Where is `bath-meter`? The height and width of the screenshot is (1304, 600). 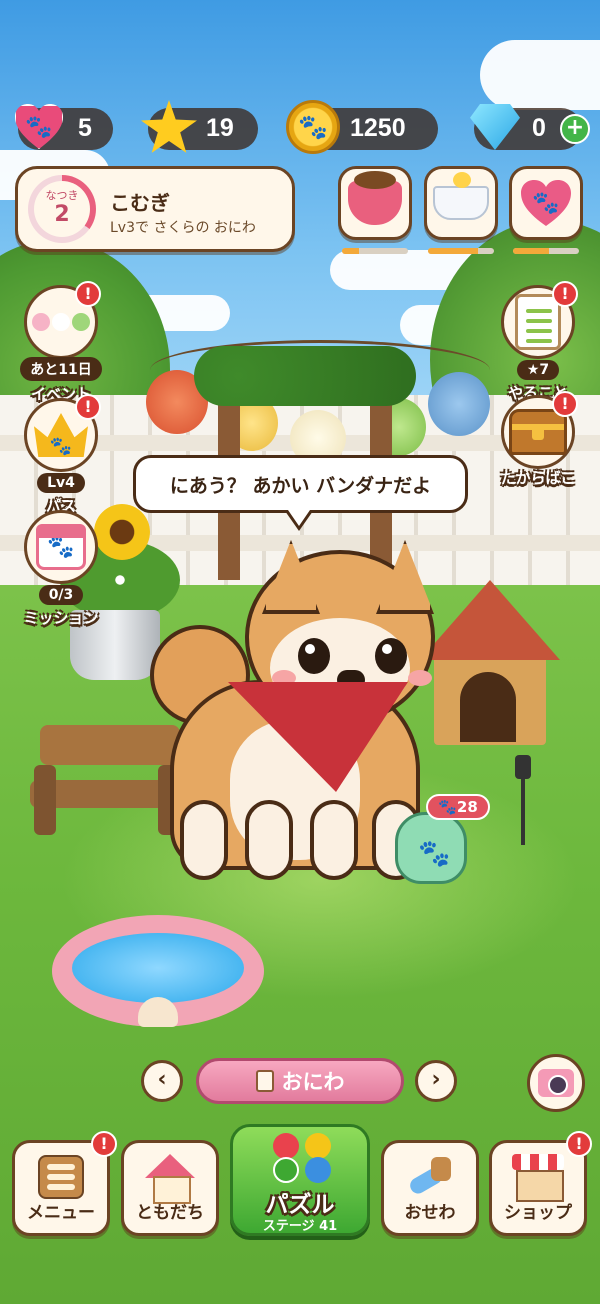
bath-meter is located at coordinates (461, 251).